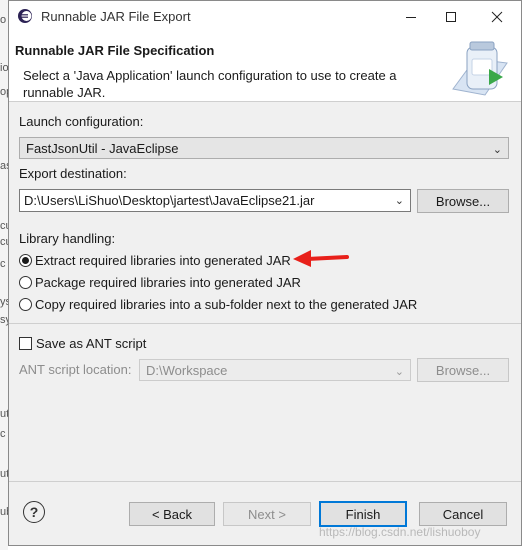  What do you see at coordinates (265, 323) in the screenshot?
I see `section-divider` at bounding box center [265, 323].